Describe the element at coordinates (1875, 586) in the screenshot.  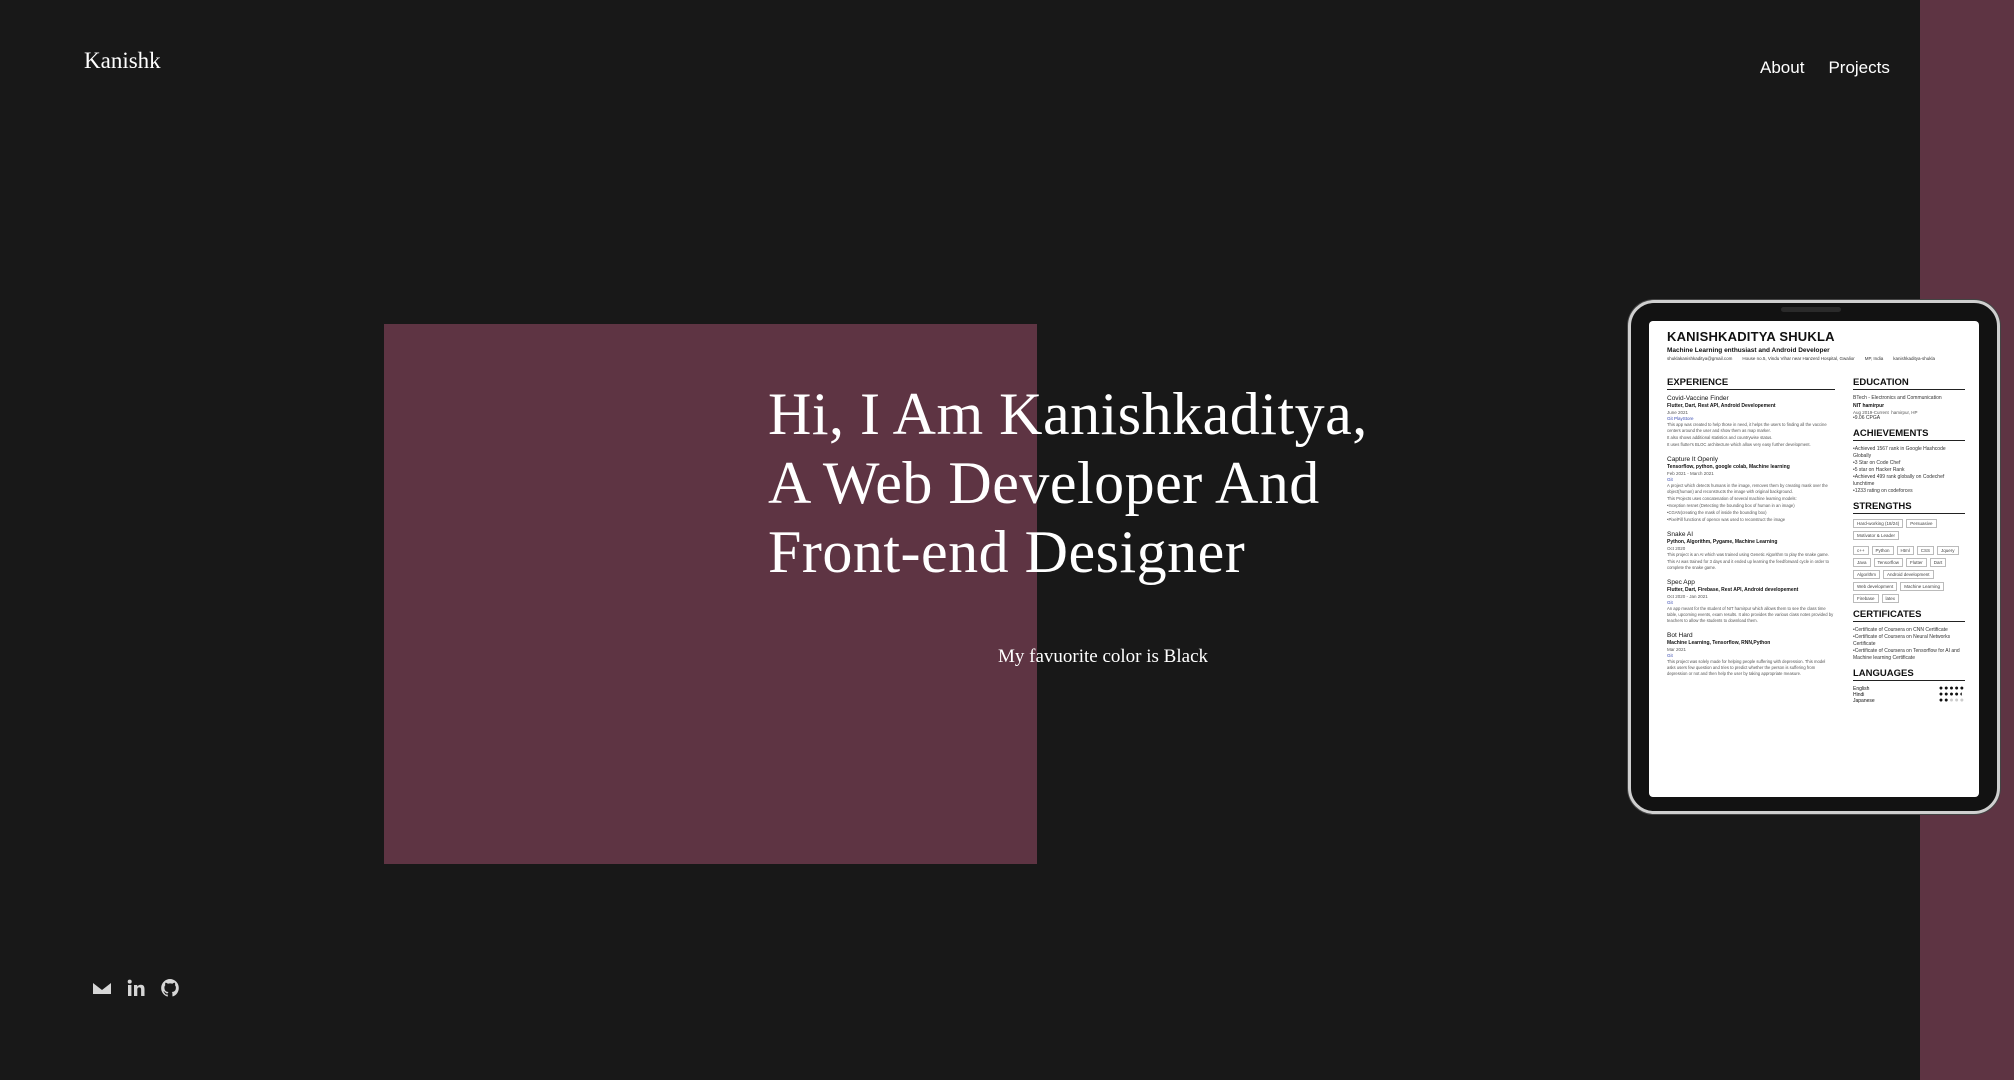
I see `resume-skill-tag: Web development` at that location.